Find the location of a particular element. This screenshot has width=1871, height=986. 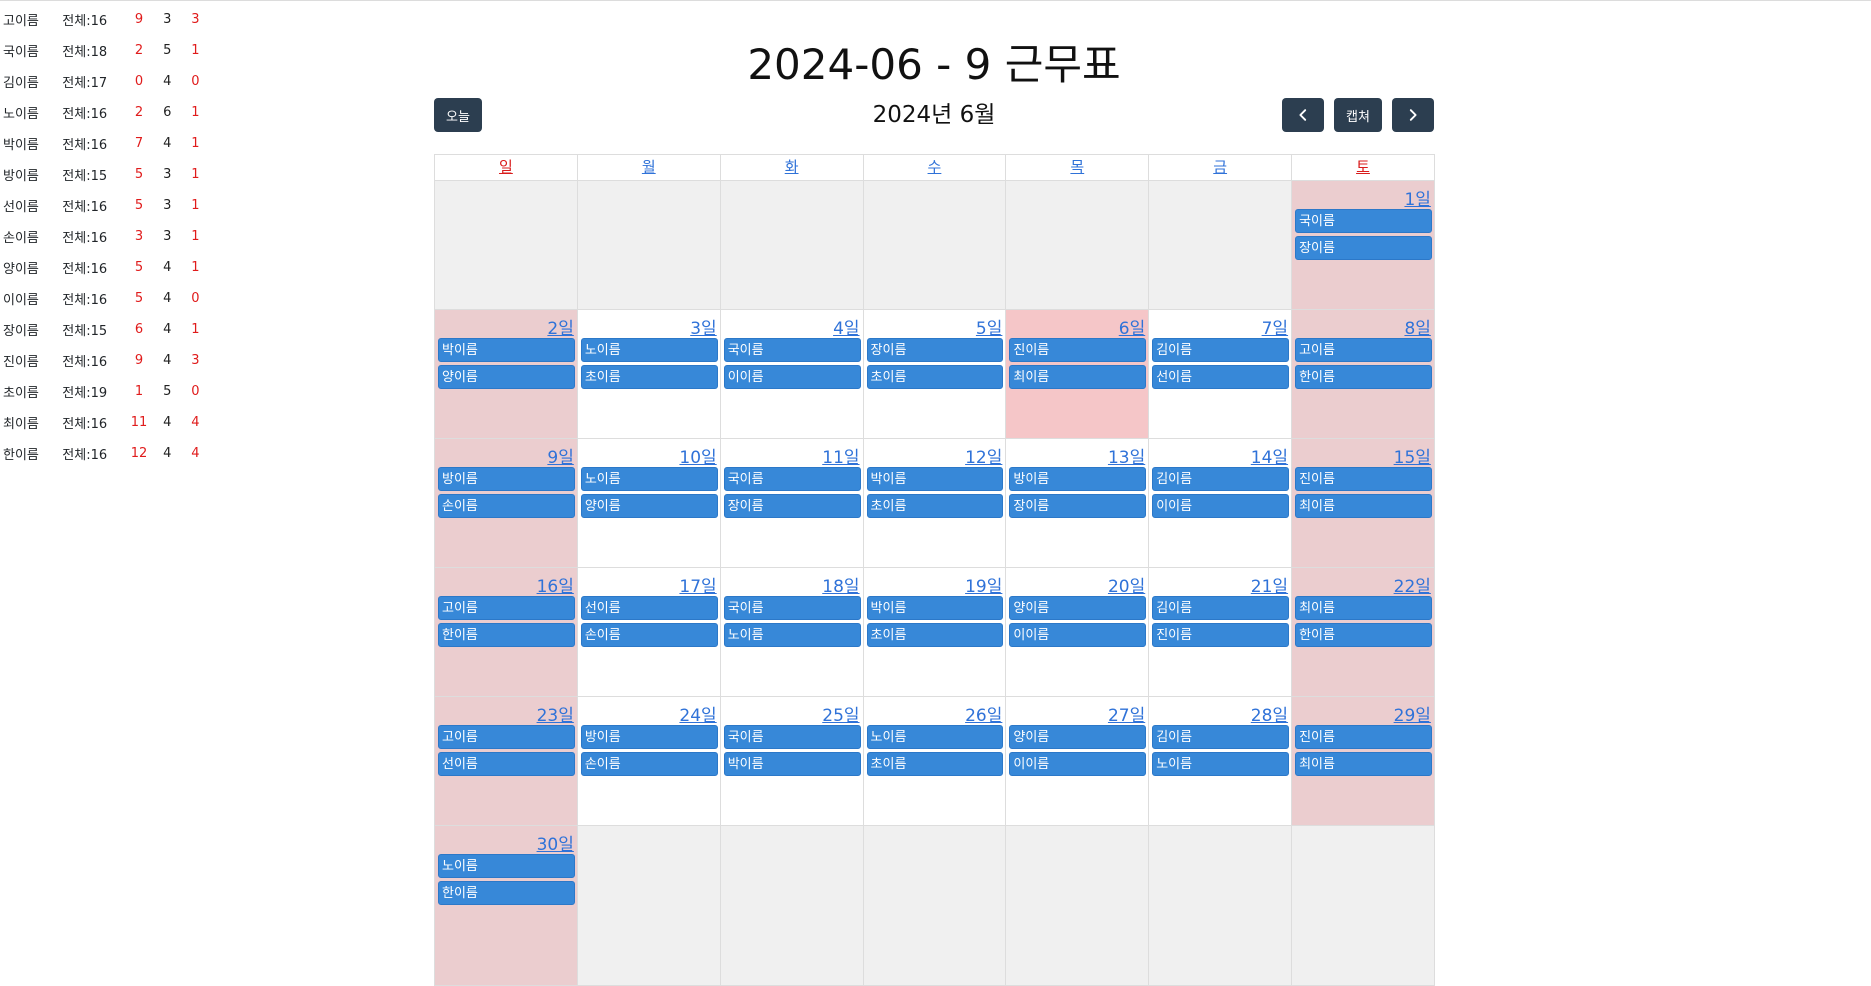

day-number-link: 13일 is located at coordinates (1126, 455).